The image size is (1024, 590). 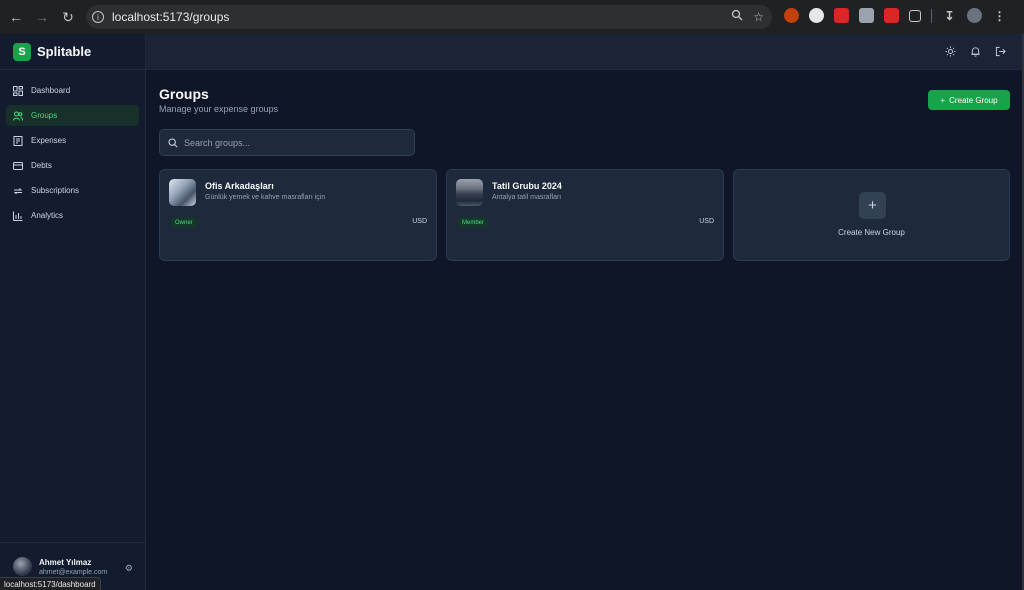 I want to click on extensions-bar: ↧ ⋮, so click(x=895, y=15).